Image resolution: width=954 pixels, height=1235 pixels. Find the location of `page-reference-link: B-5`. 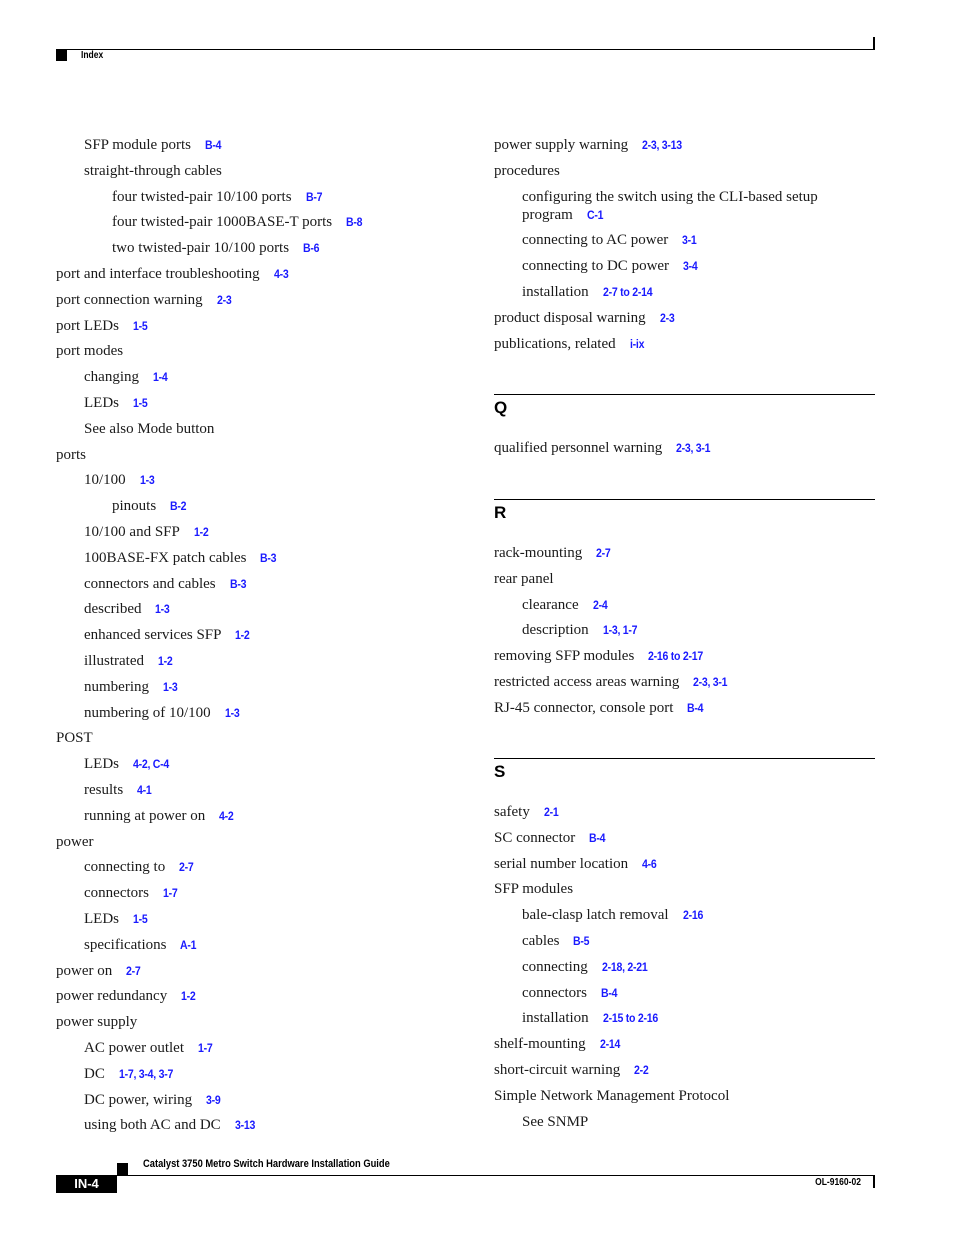

page-reference-link: B-5 is located at coordinates (581, 941).